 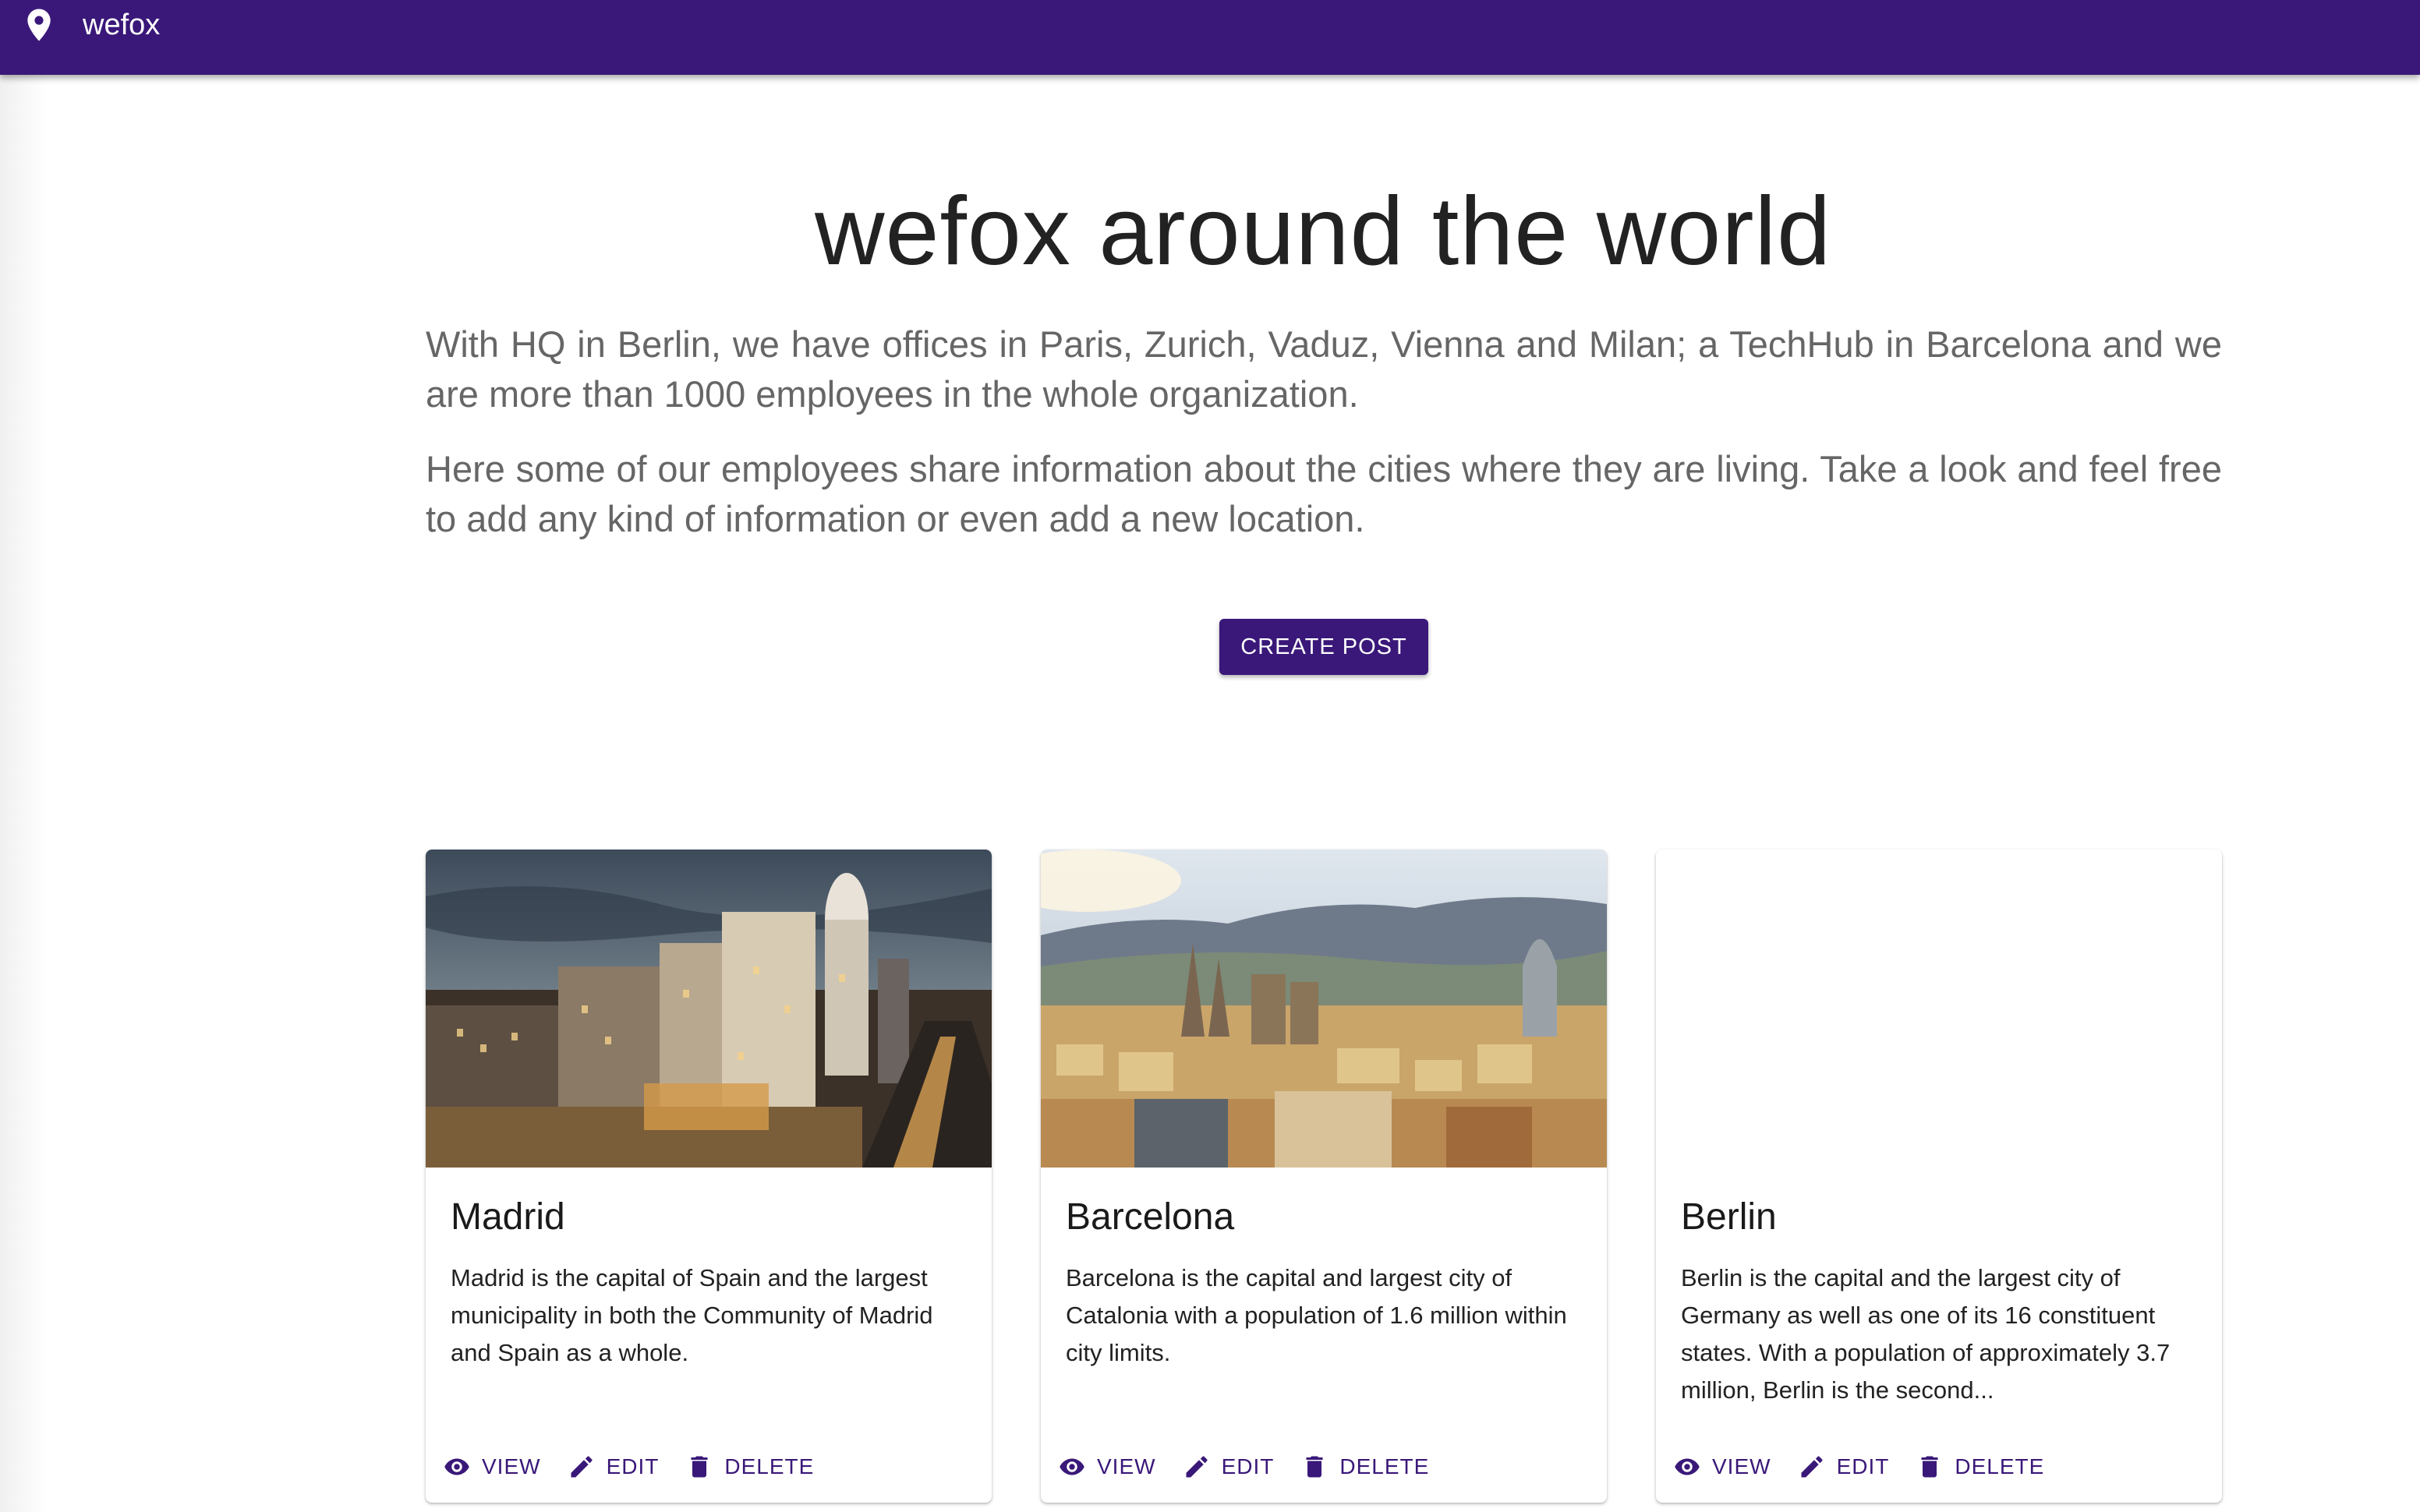 I want to click on location-pin-icon, so click(x=39, y=25).